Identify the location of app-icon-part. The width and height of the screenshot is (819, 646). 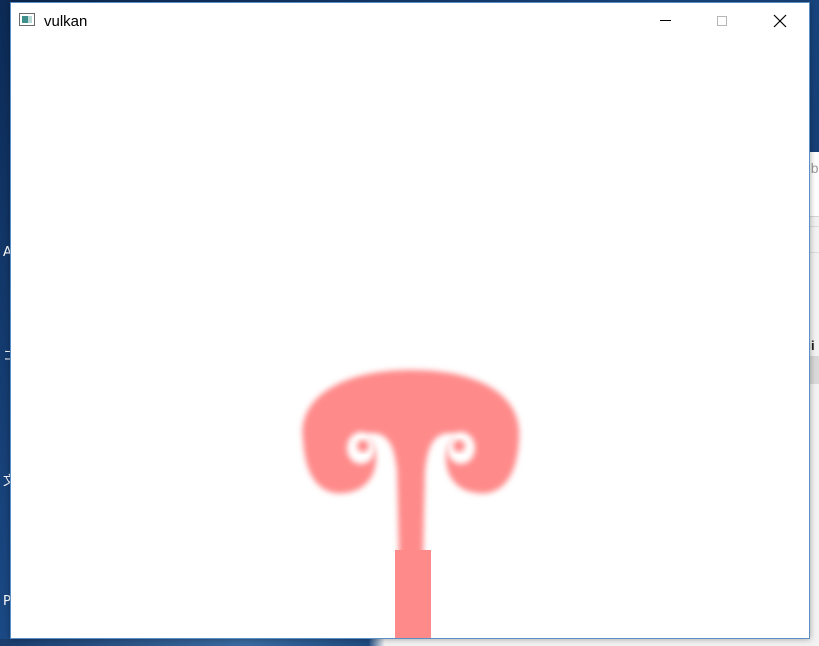
(30, 19).